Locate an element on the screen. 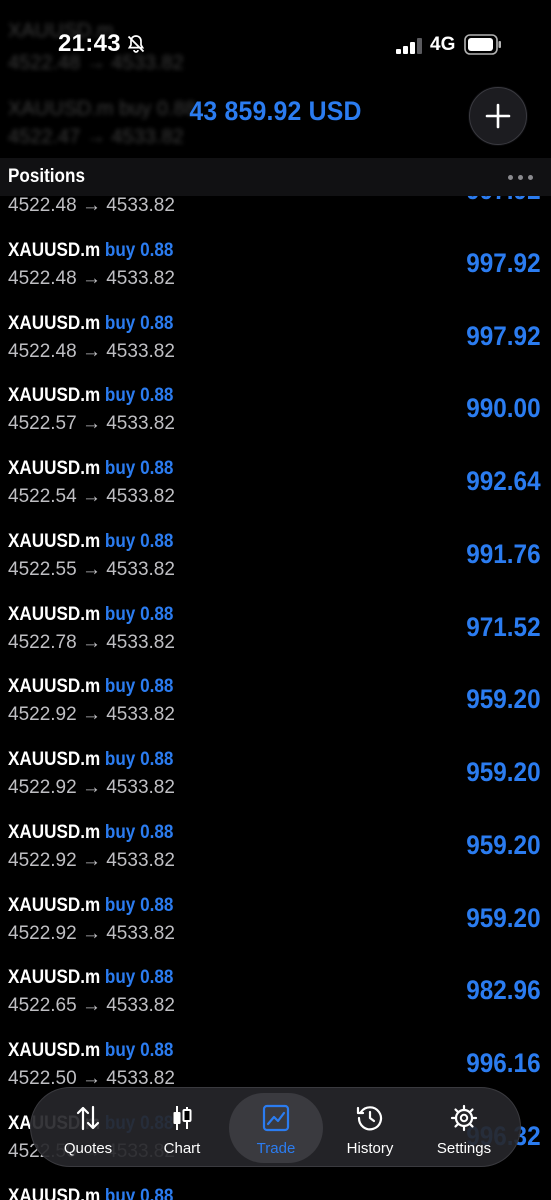 The height and width of the screenshot is (1200, 551). trade-chart-icon is located at coordinates (276, 1118).